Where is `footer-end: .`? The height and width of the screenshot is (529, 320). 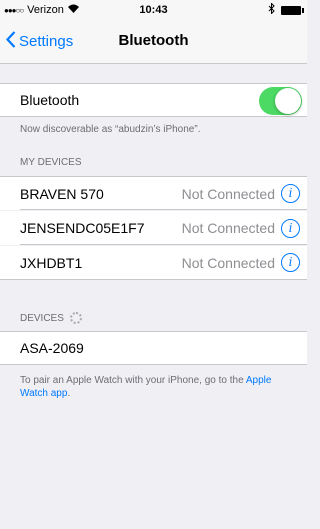 footer-end: . is located at coordinates (69, 393).